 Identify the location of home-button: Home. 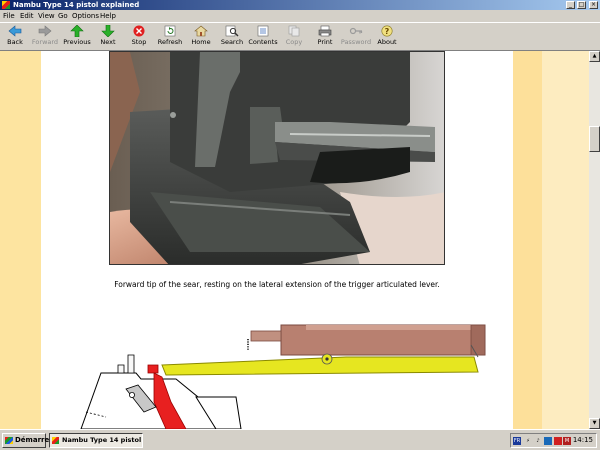
(201, 37).